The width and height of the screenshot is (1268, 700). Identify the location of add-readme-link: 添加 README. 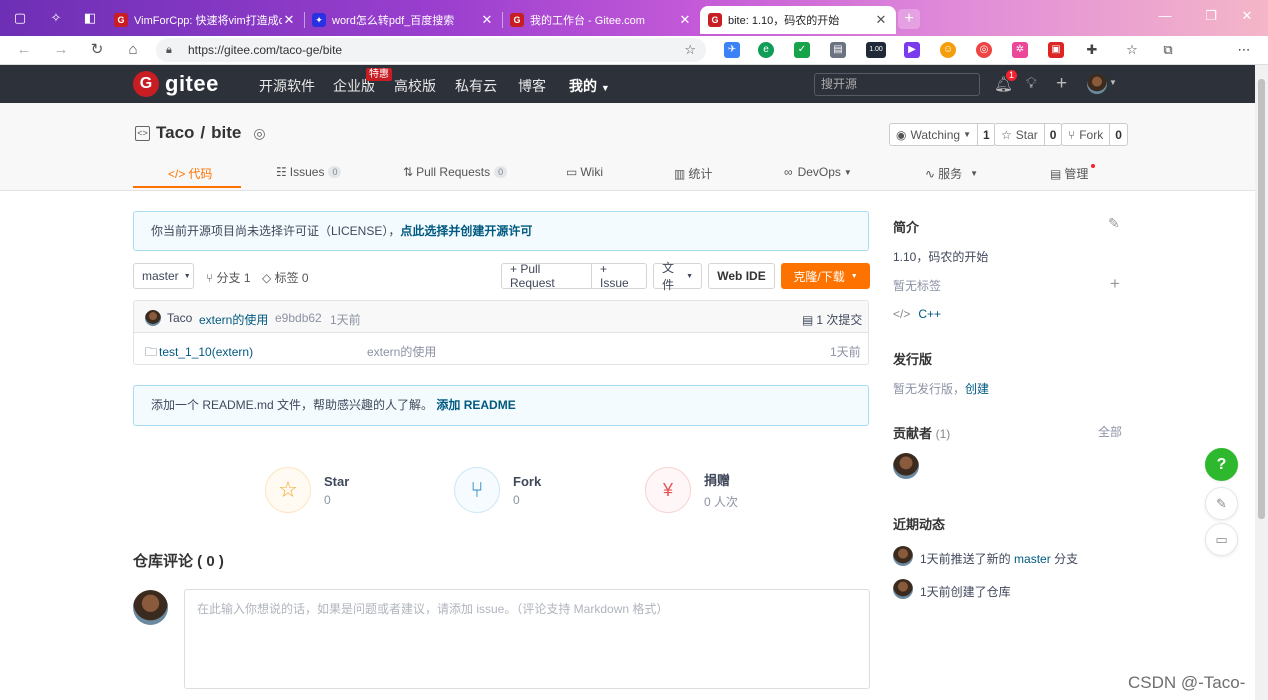
(475, 405).